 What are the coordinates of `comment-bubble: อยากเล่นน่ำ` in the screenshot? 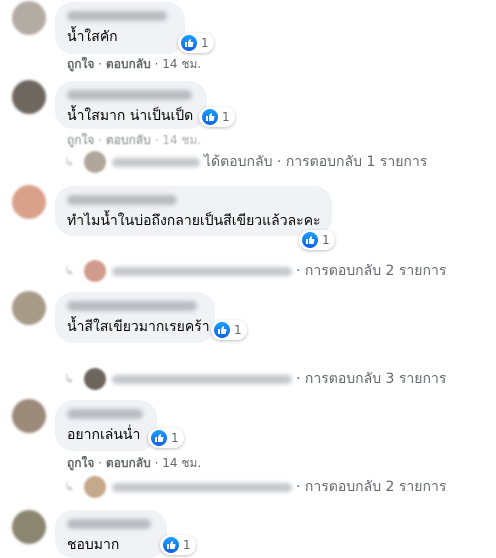 It's located at (106, 425).